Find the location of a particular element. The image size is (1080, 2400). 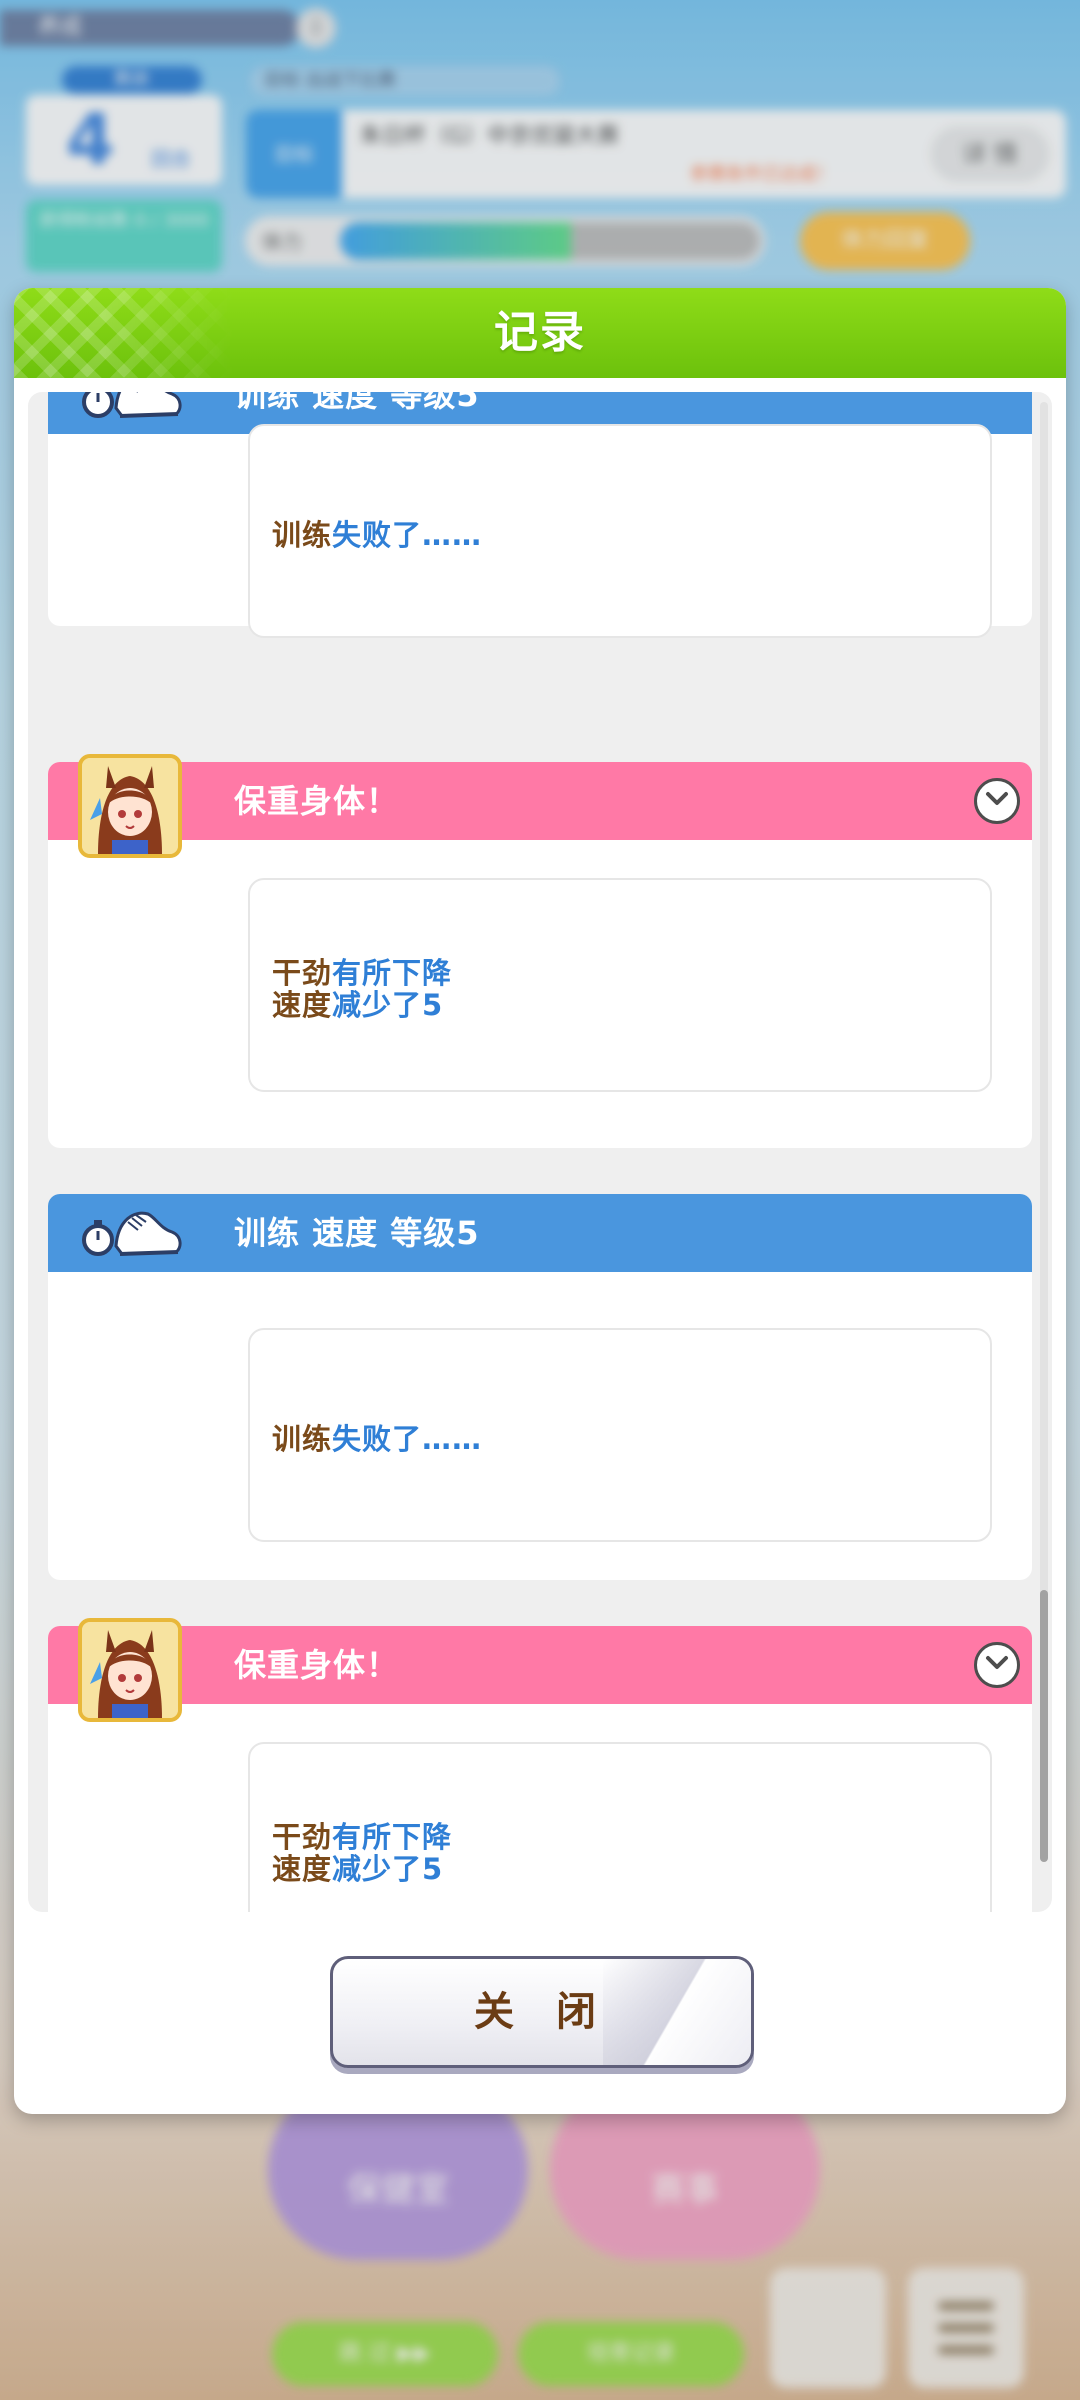

dialog-title: 记录 is located at coordinates (540, 332).